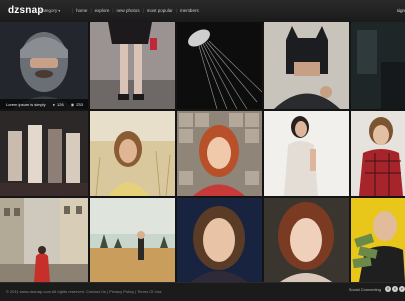  What do you see at coordinates (59, 10) in the screenshot?
I see `chevron-down-icon: ▾` at bounding box center [59, 10].